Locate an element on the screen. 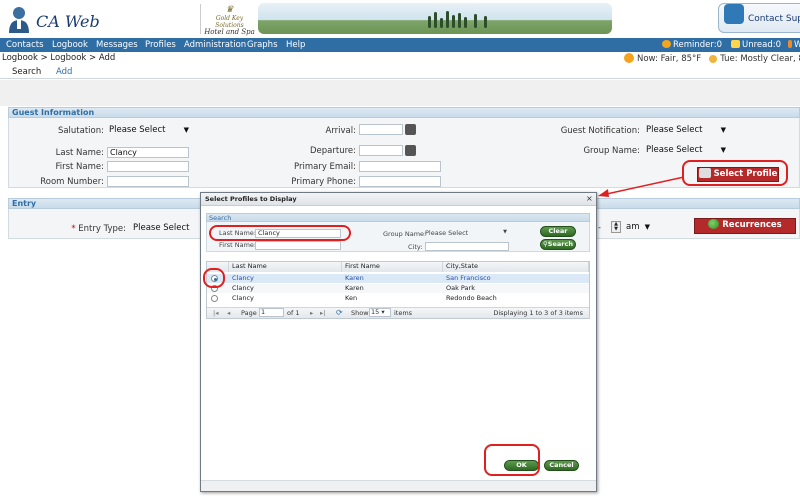 The height and width of the screenshot is (500, 800). recurrences-label: Recurrences is located at coordinates (752, 225).